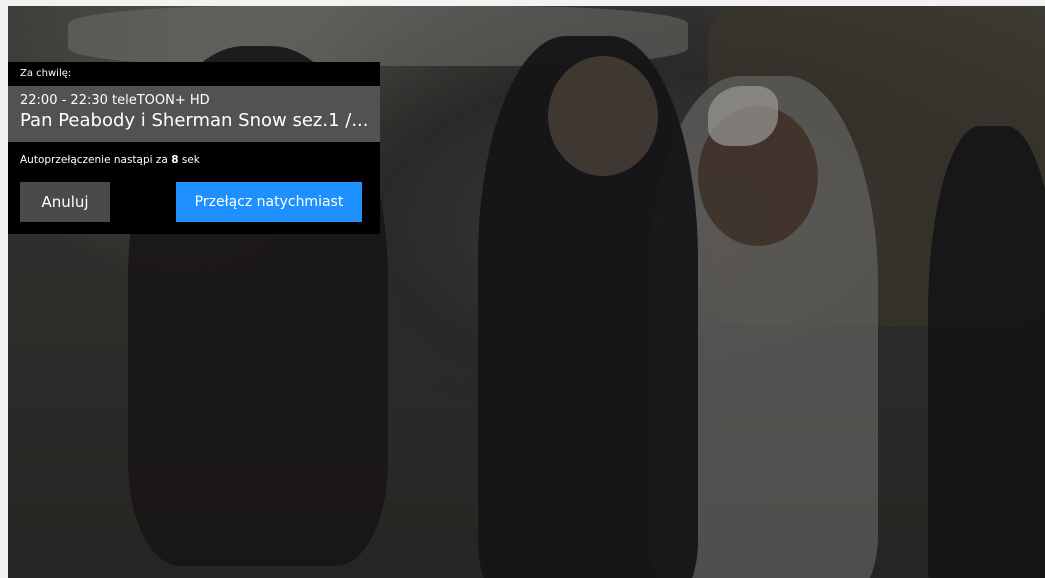 This screenshot has height=578, width=1045. I want to click on program-time-channel: 22:00 - 22:30 teleTOON+ HD, so click(115, 100).